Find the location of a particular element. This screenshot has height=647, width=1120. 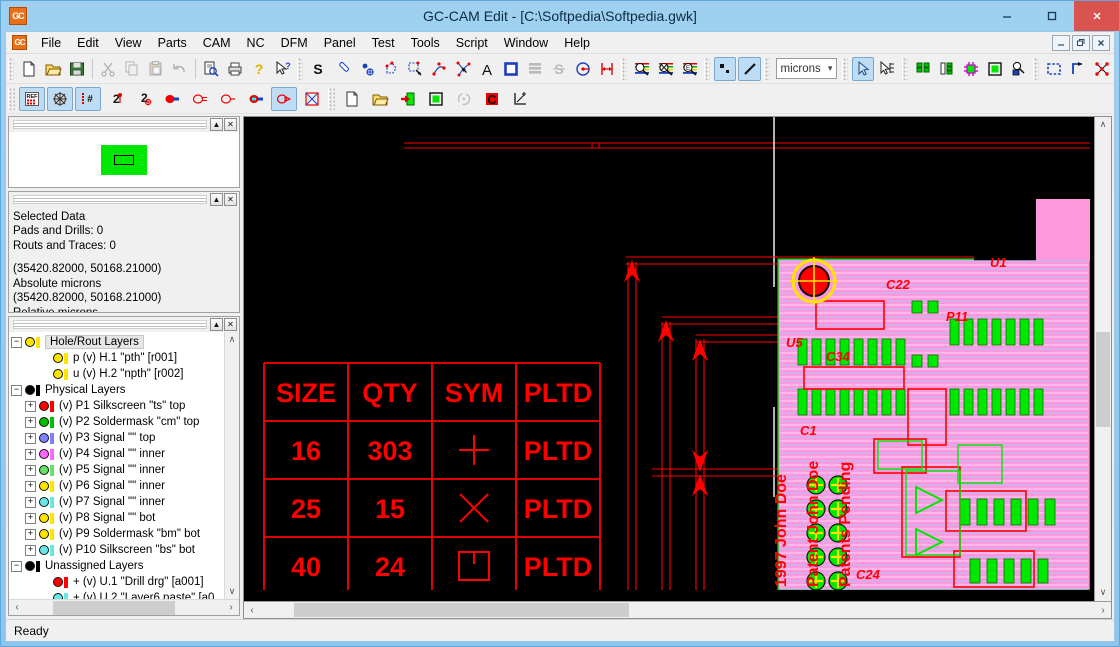

menu-item-panel: Panel is located at coordinates (340, 43).